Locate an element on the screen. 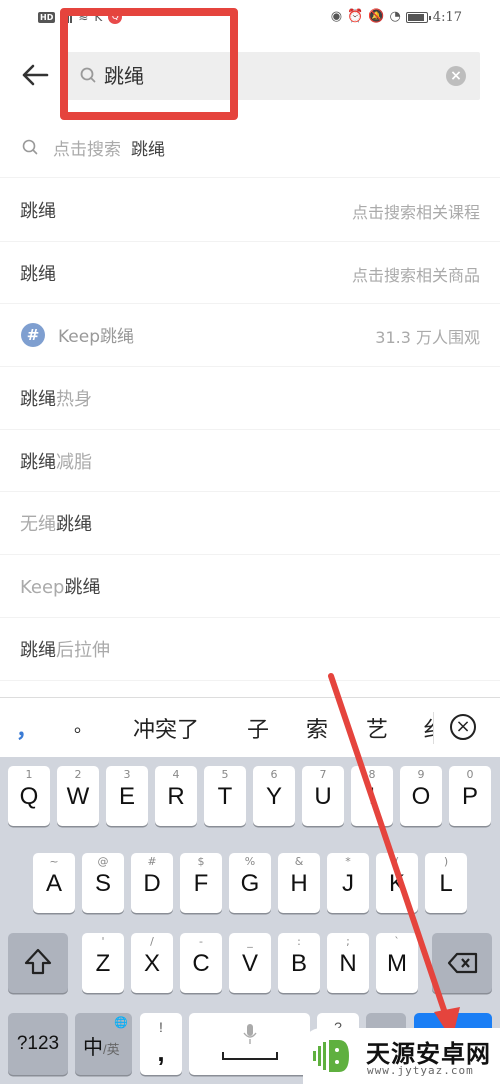 This screenshot has height=1084, width=500. key-w: 2W is located at coordinates (78, 796).